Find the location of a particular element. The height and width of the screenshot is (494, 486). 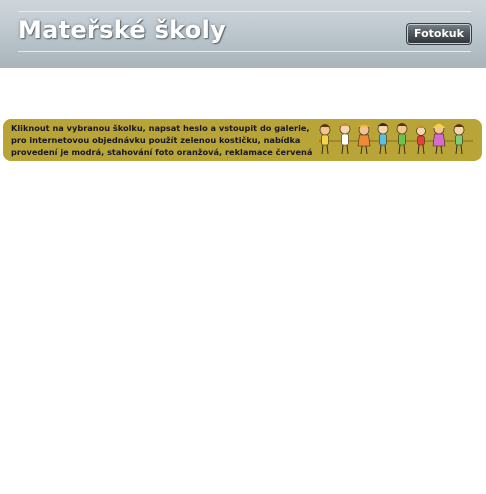

header-divider-top is located at coordinates (244, 11).